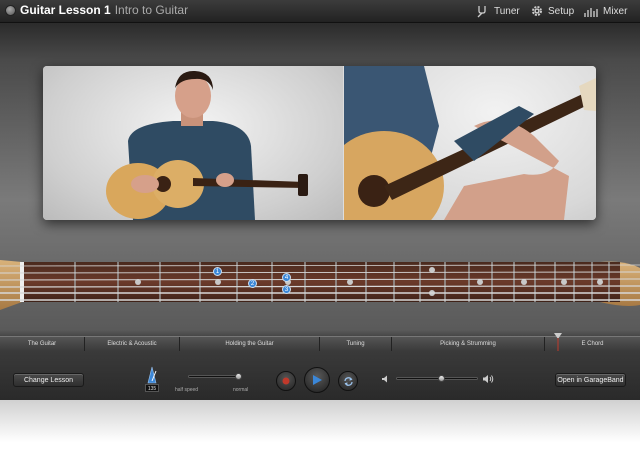 The width and height of the screenshot is (640, 453). What do you see at coordinates (48, 380) in the screenshot?
I see `change-lesson-button: Change Lesson` at bounding box center [48, 380].